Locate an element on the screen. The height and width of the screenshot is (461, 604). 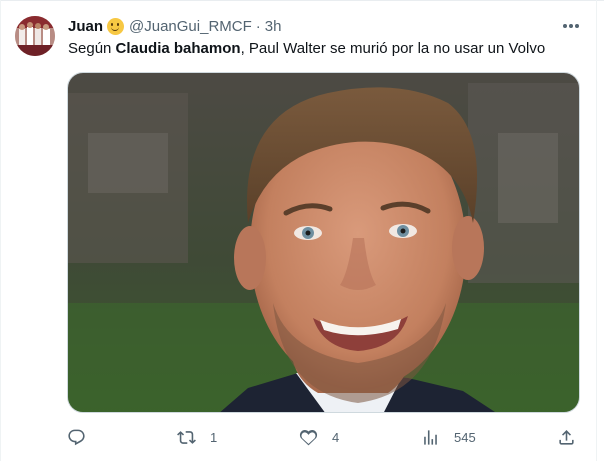
right-border is located at coordinates (596, 230).